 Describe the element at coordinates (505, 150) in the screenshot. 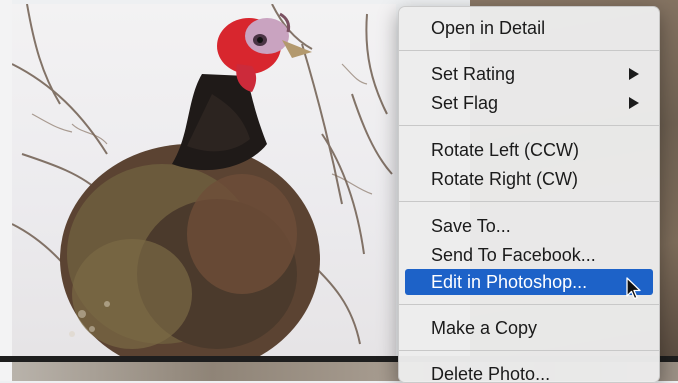

I see `menu-item-label: Rotate Left (CCW)` at that location.